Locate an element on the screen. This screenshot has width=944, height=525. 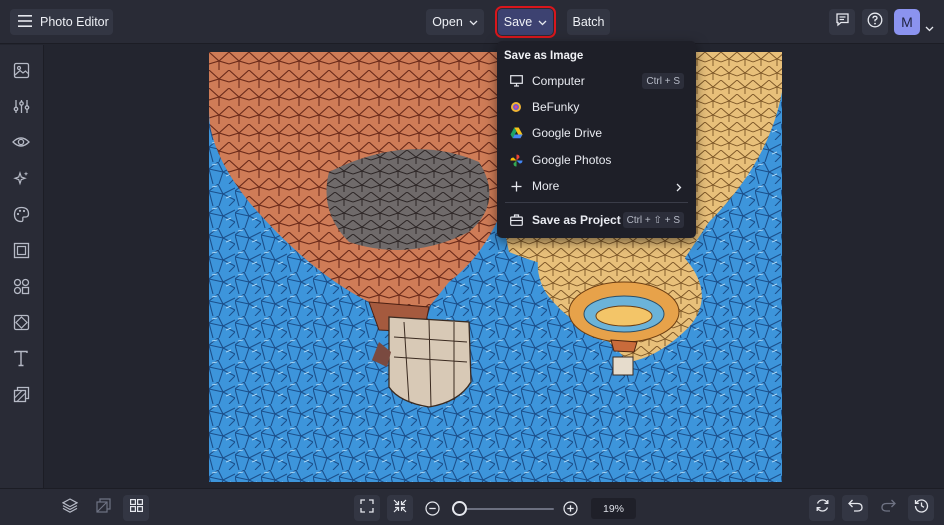
refresh-icon is located at coordinates (822, 508).